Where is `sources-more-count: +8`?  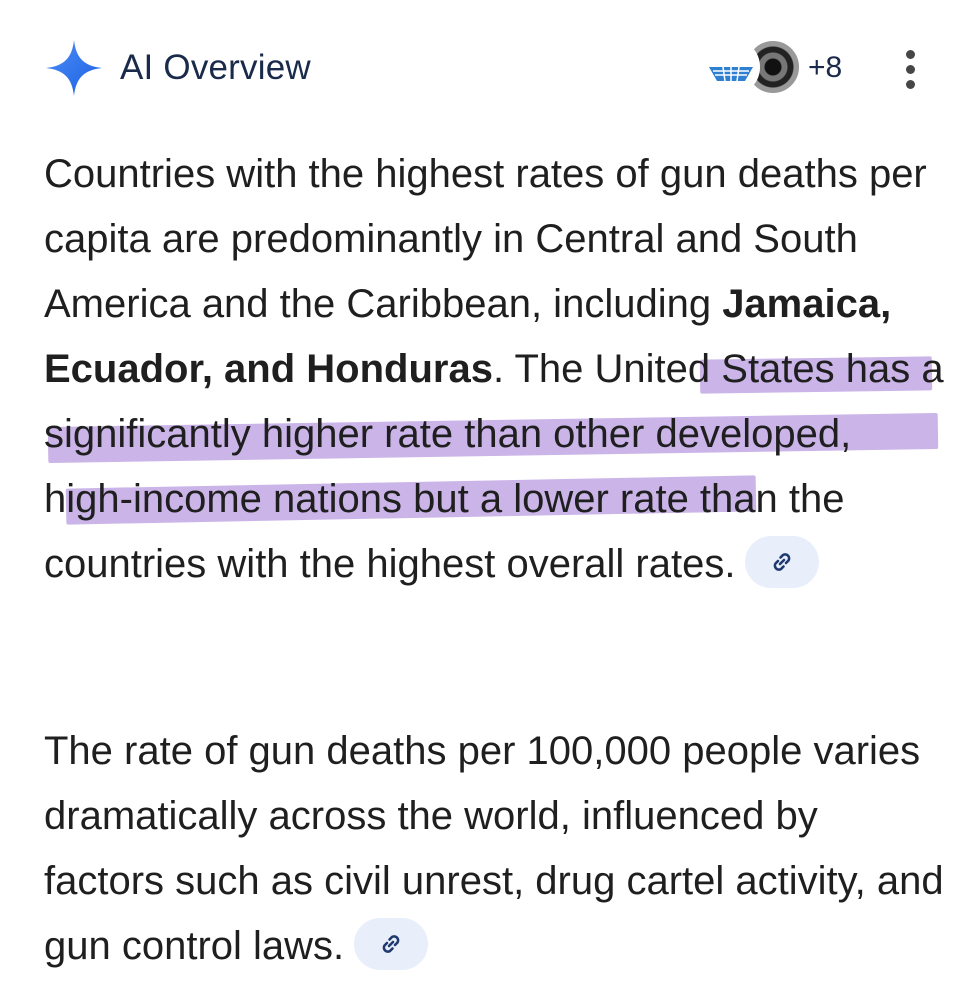
sources-more-count: +8 is located at coordinates (825, 67).